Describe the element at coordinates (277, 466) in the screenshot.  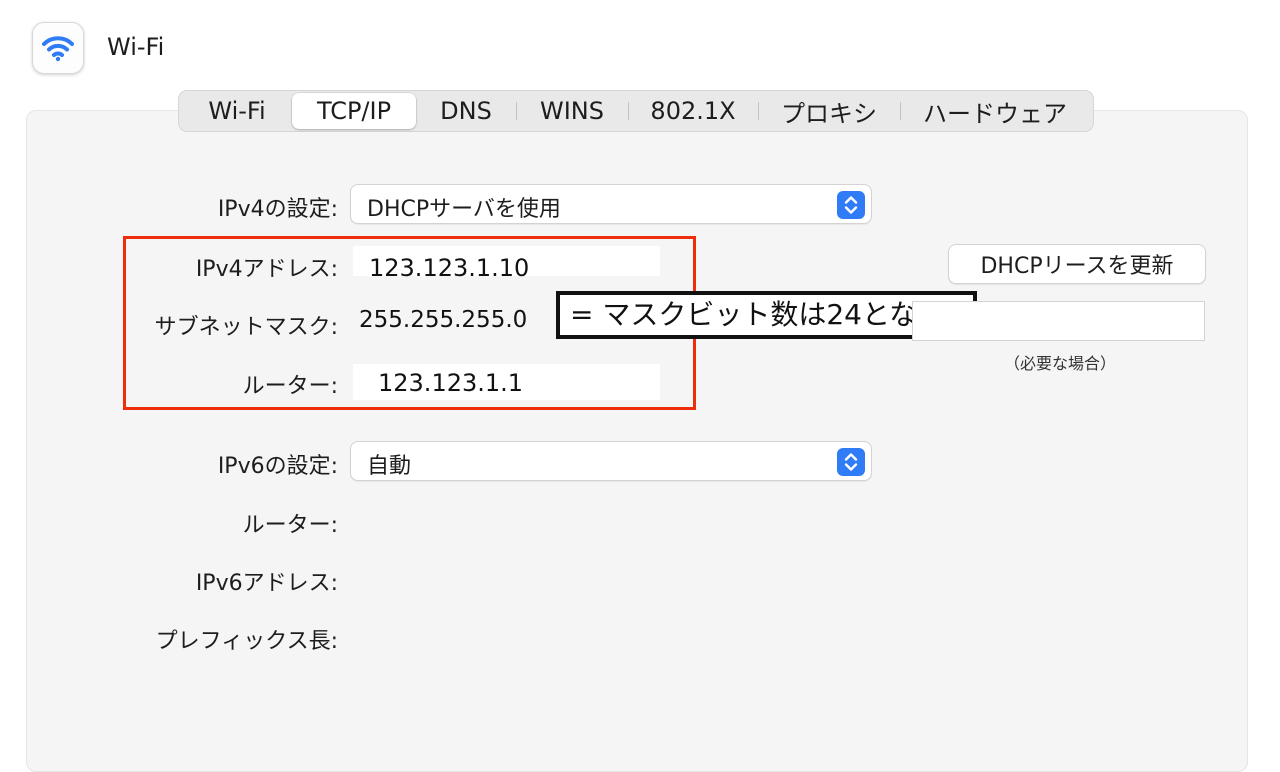
I see `ipv6-config-label: IPv6の設定:` at that location.